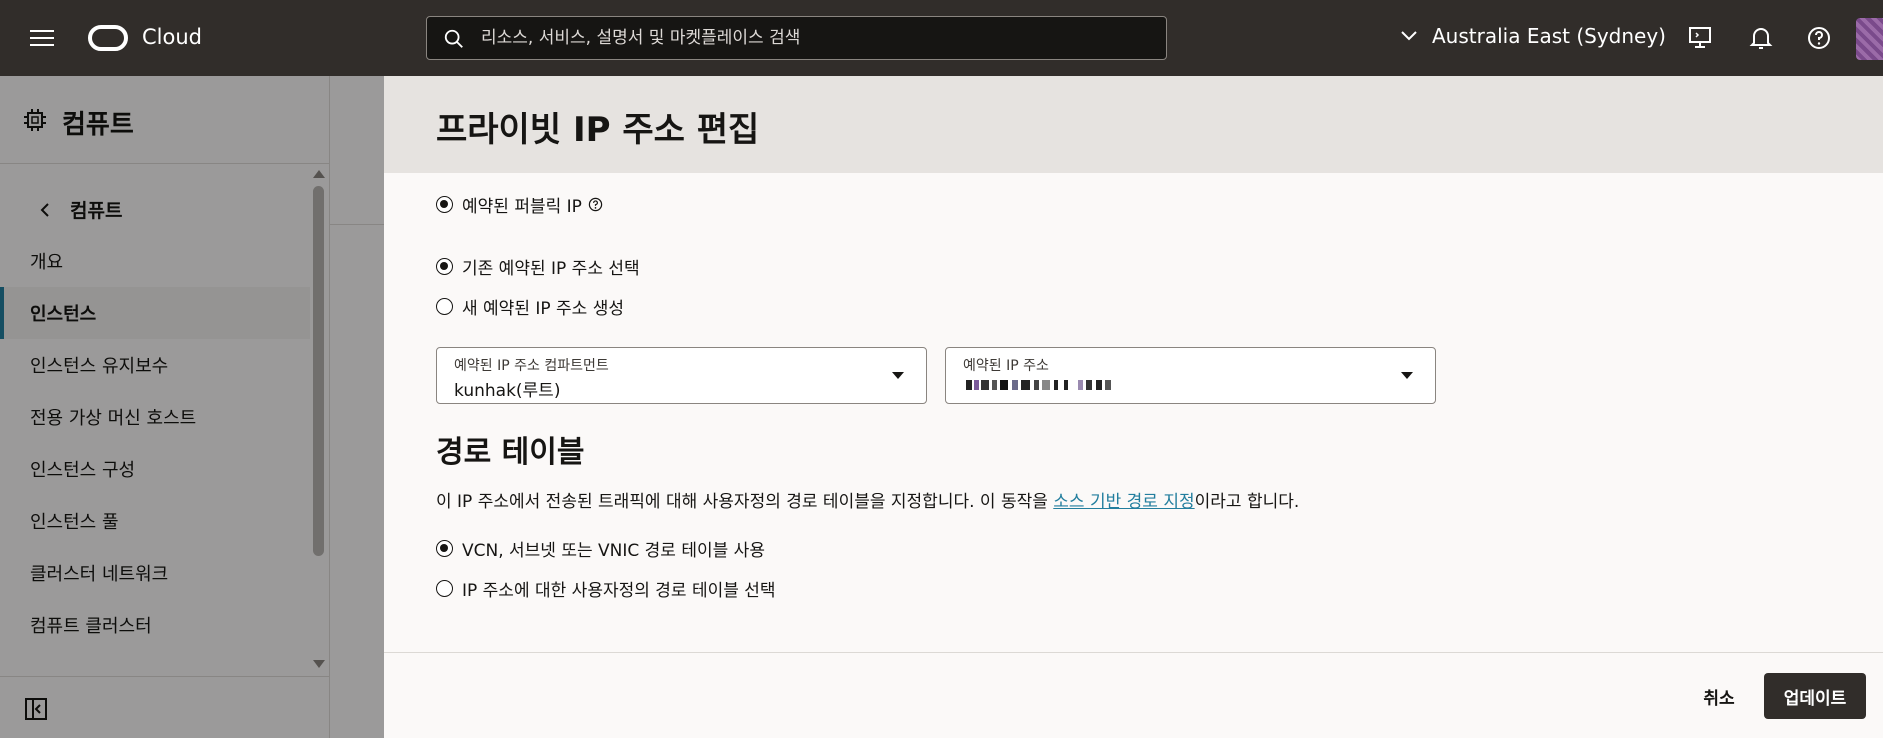 This screenshot has width=1883, height=738. Describe the element at coordinates (1190, 375) in the screenshot. I see `reserved-ip-select: 예약된 IP 주소` at that location.